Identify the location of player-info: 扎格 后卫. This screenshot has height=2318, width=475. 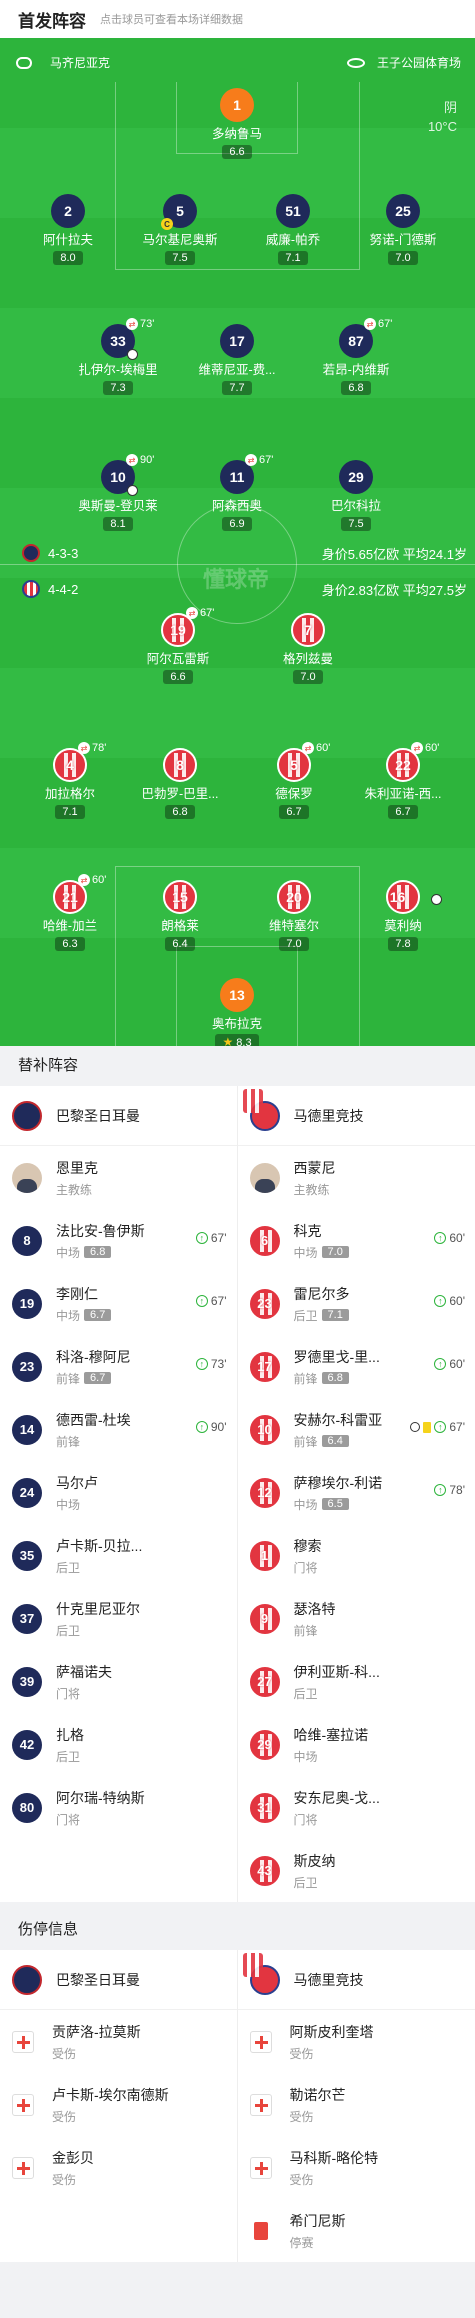
(70, 1745).